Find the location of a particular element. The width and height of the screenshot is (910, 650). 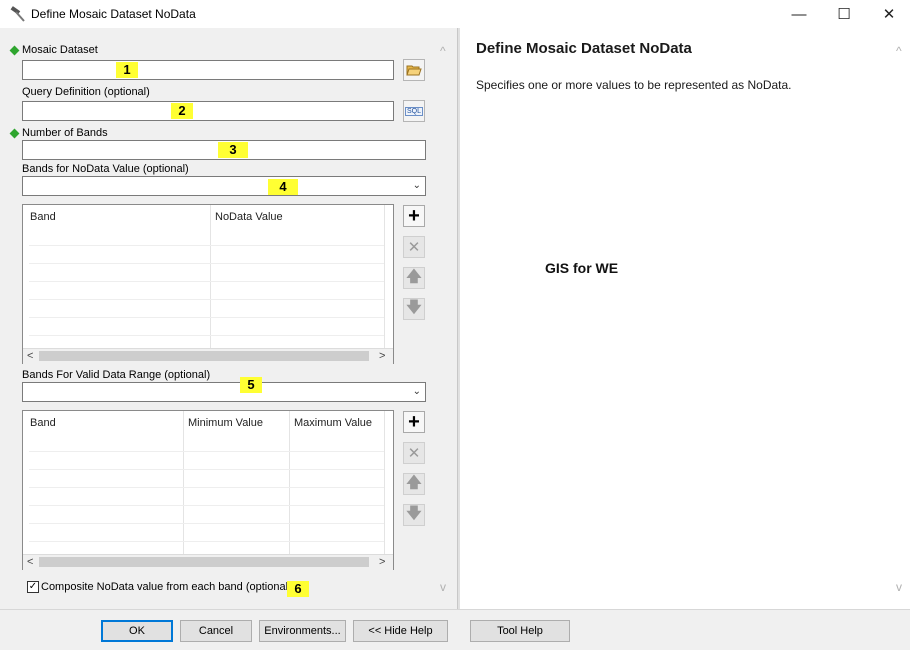

watermark-text: GIS for WE is located at coordinates (582, 268).